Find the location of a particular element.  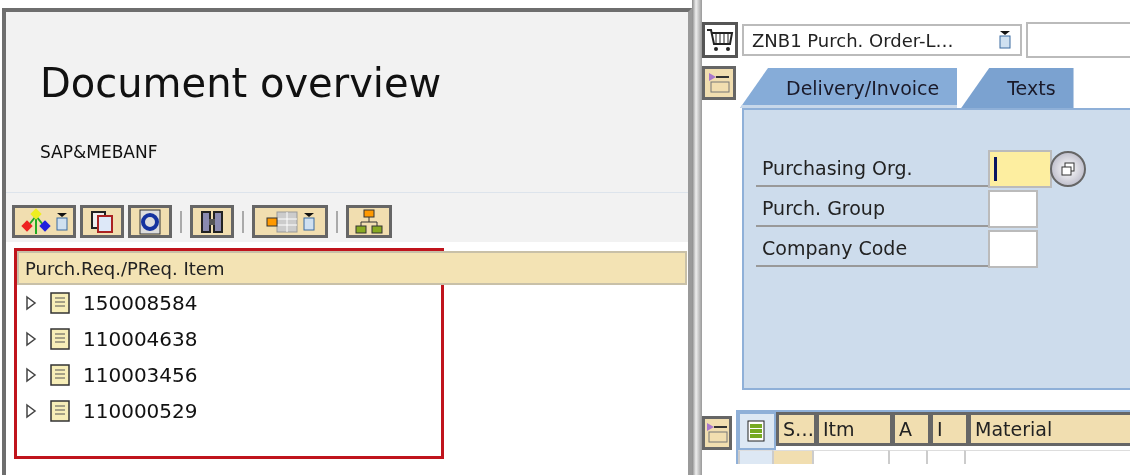

header-toggle-button is located at coordinates (719, 83).